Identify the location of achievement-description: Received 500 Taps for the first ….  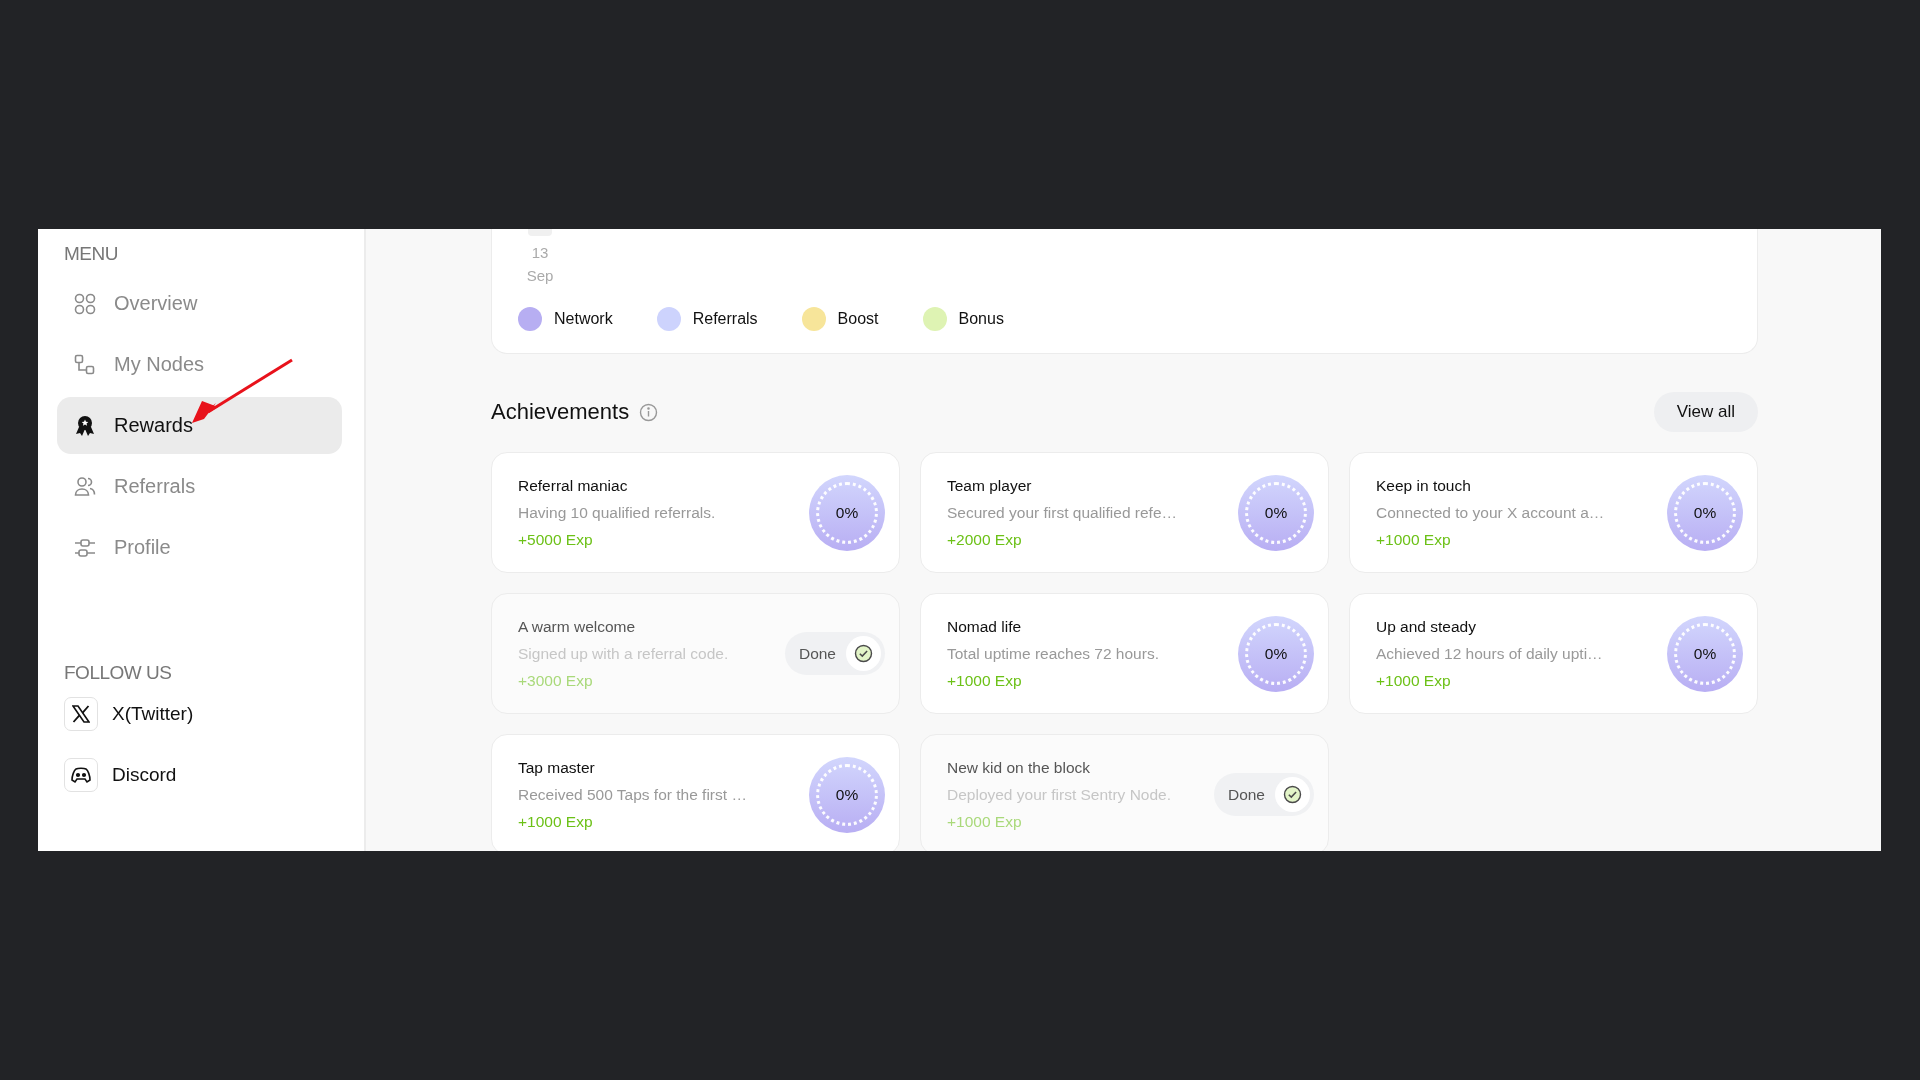
(632, 794).